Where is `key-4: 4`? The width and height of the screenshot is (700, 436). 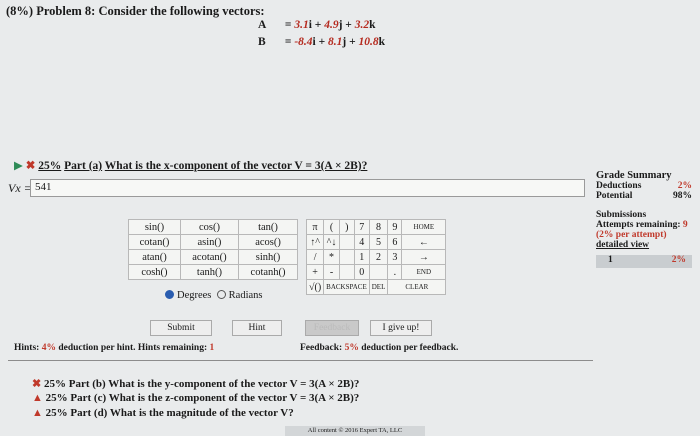
key-4: 4 is located at coordinates (361, 242).